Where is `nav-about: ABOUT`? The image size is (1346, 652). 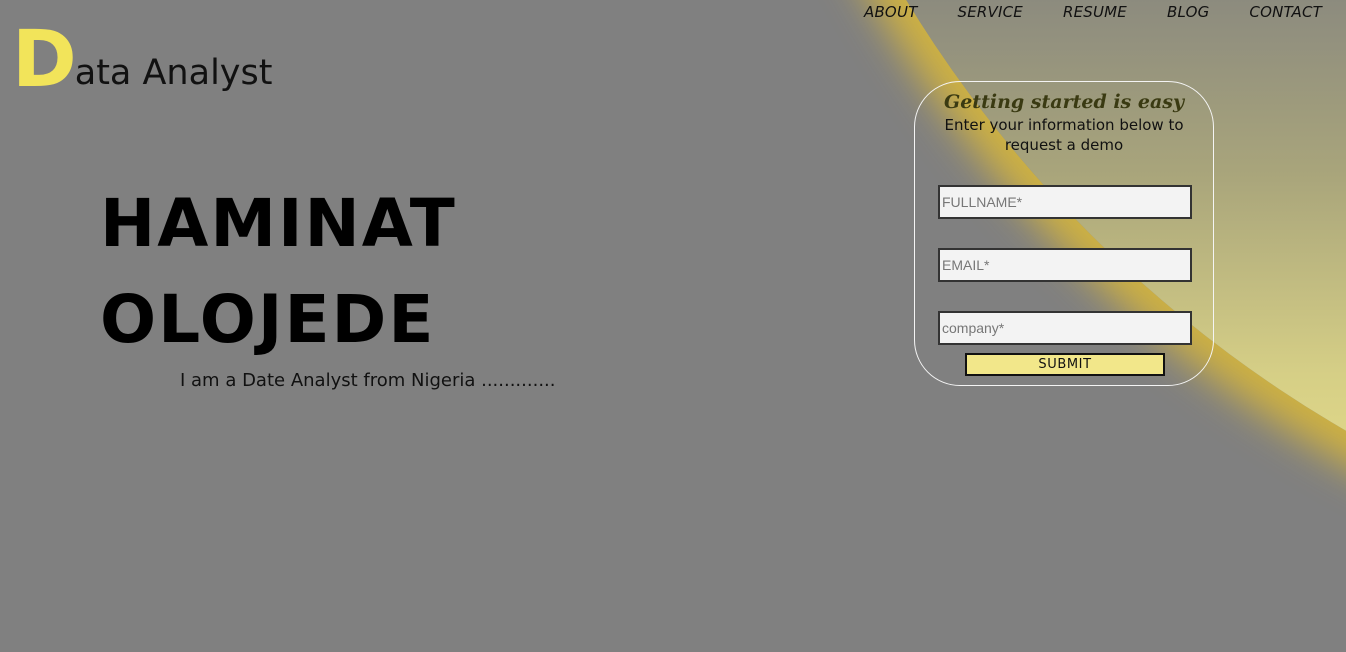
nav-about: ABOUT is located at coordinates (891, 12).